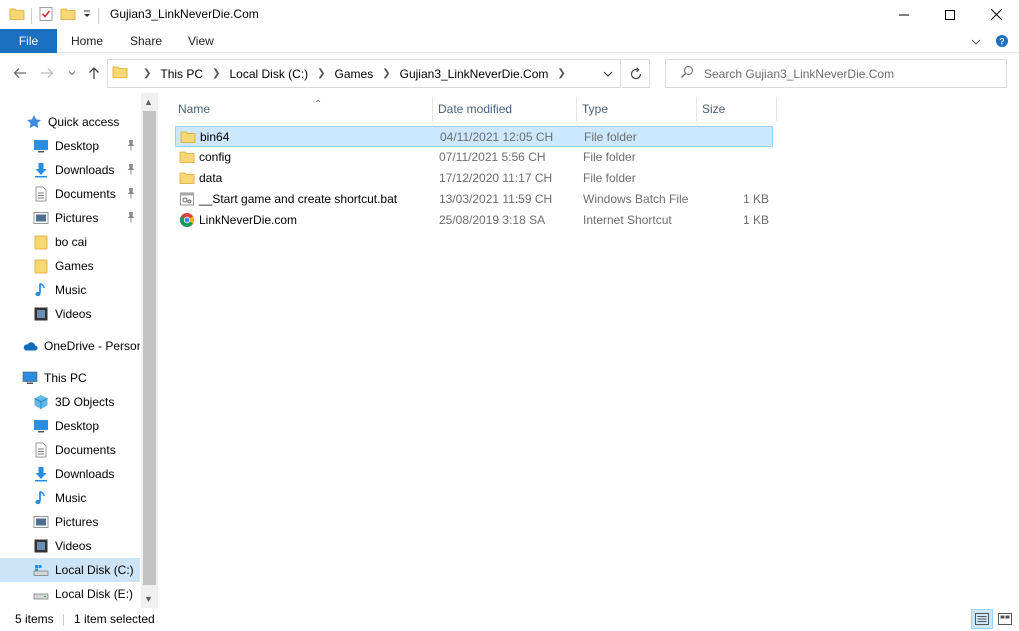 The image size is (1019, 631). What do you see at coordinates (94, 73) in the screenshot?
I see `up-button` at bounding box center [94, 73].